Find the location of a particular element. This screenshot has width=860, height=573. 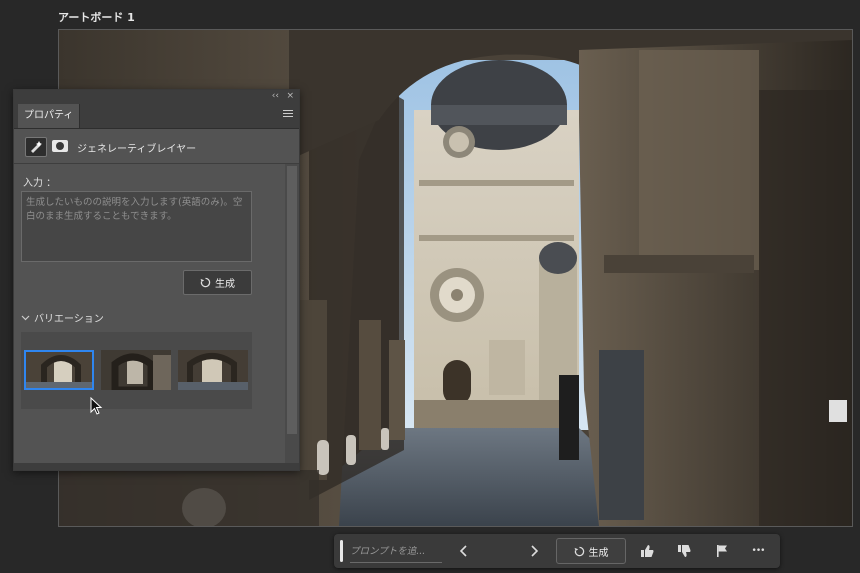

panel-title-bar: ‹‹ × is located at coordinates (156, 96).